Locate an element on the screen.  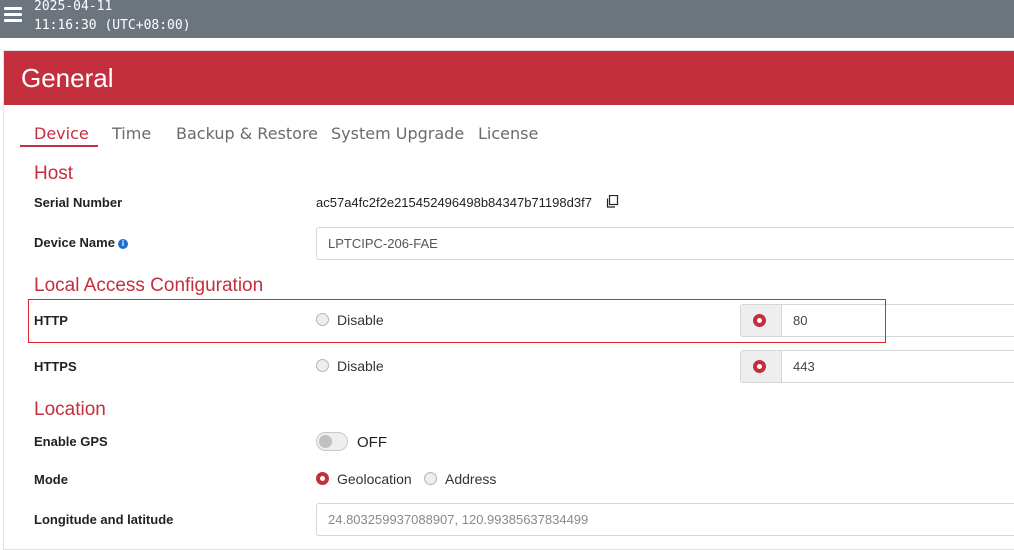
https-port-radio is located at coordinates (759, 366).